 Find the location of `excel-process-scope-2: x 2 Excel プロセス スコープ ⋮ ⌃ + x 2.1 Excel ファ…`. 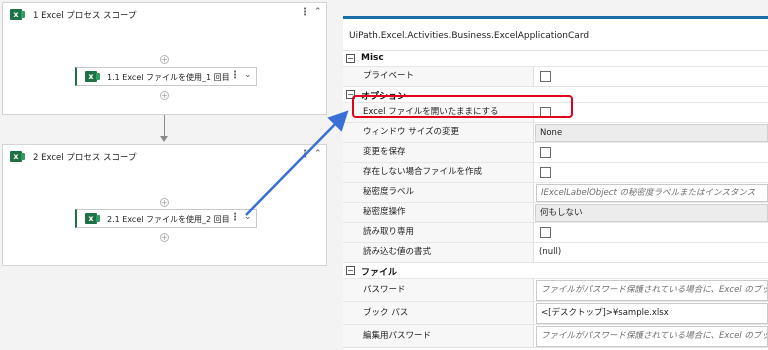

excel-process-scope-2: x 2 Excel プロセス スコープ ⋮ ⌃ + x 2.1 Excel ファ… is located at coordinates (164, 205).